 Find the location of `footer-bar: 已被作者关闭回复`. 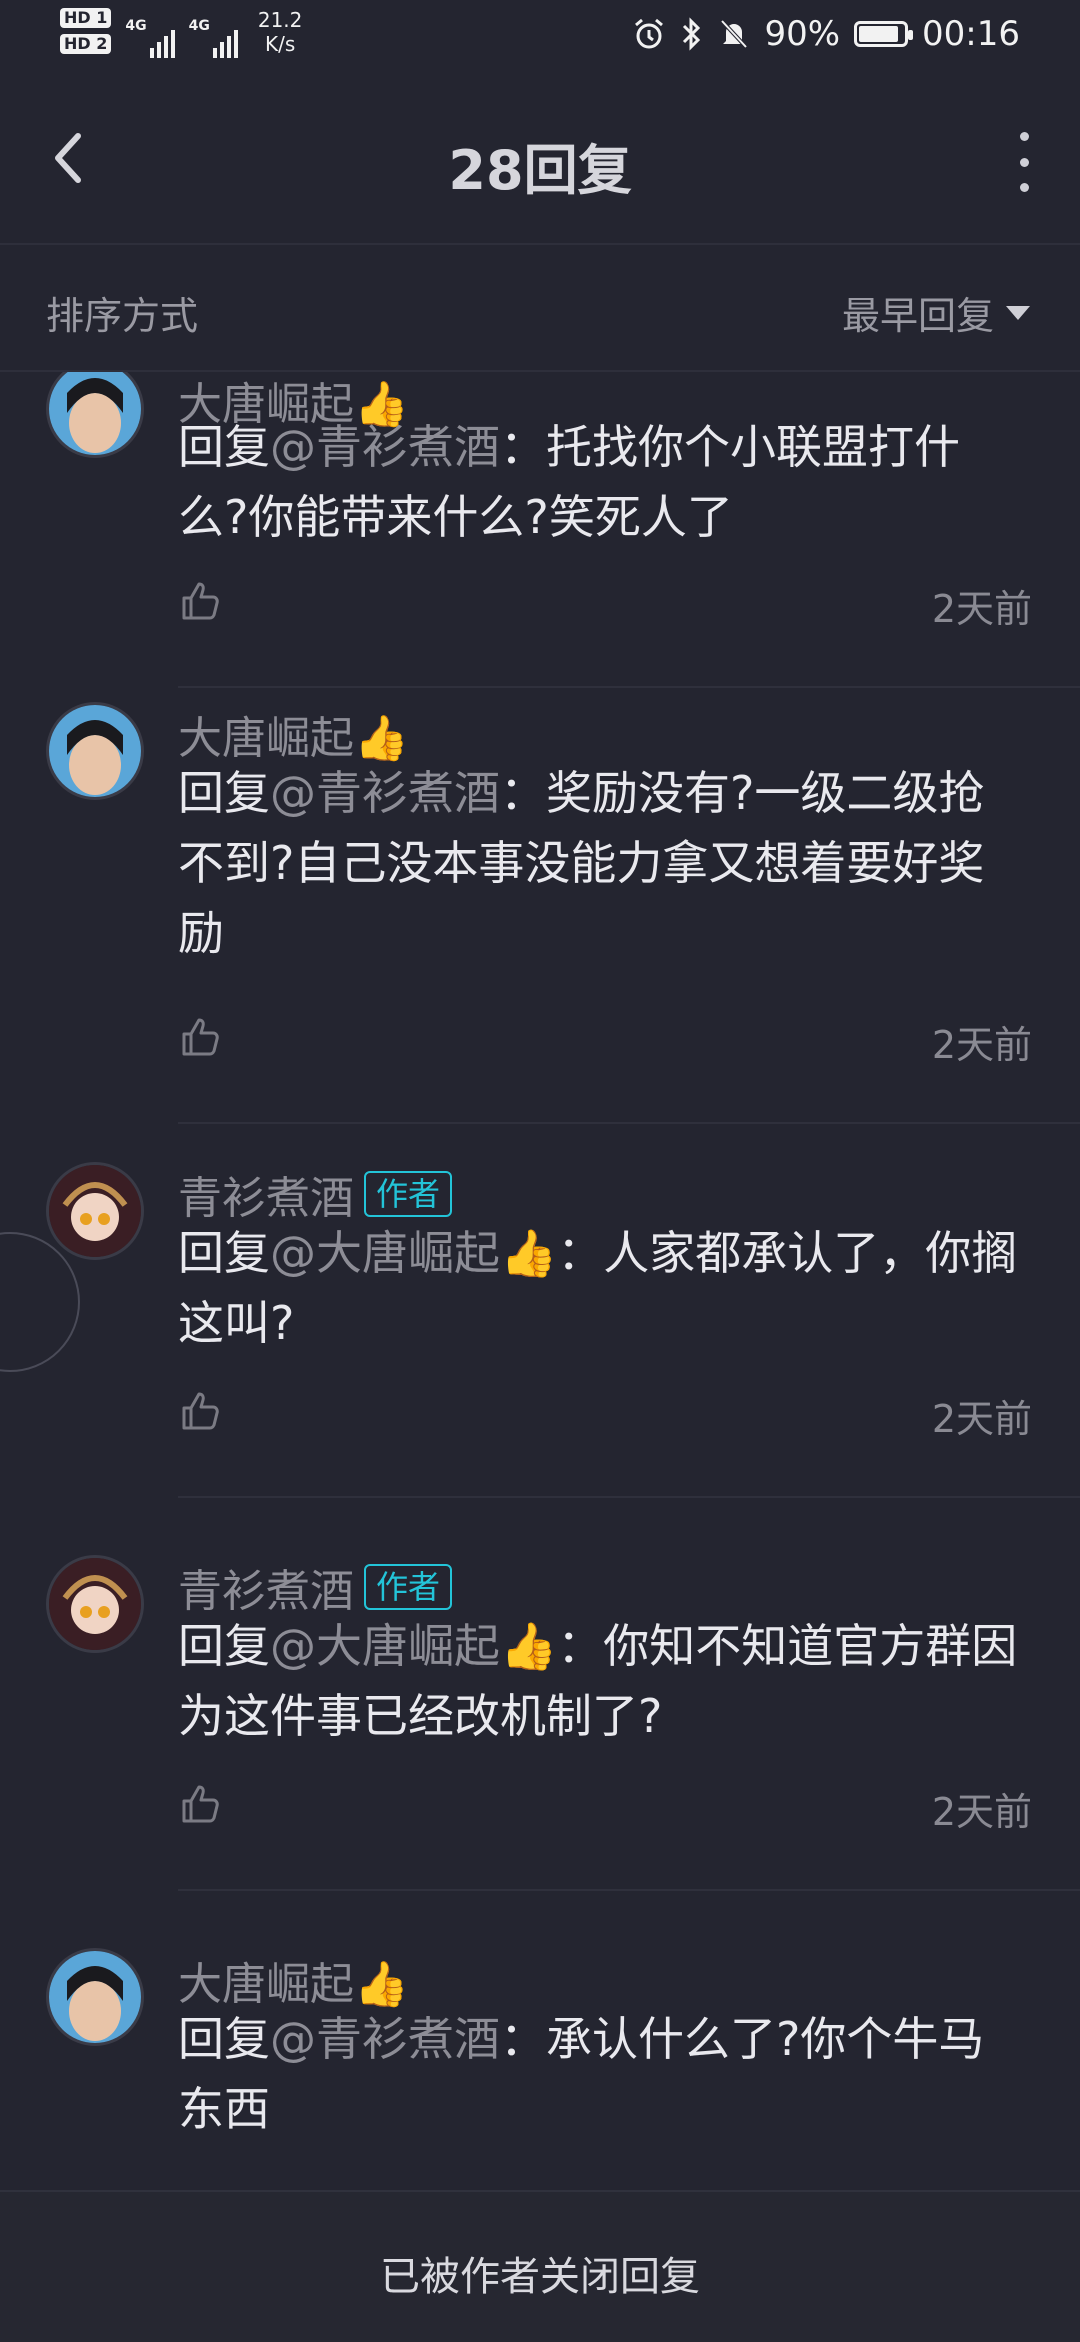

footer-bar: 已被作者关闭回复 is located at coordinates (540, 2266).